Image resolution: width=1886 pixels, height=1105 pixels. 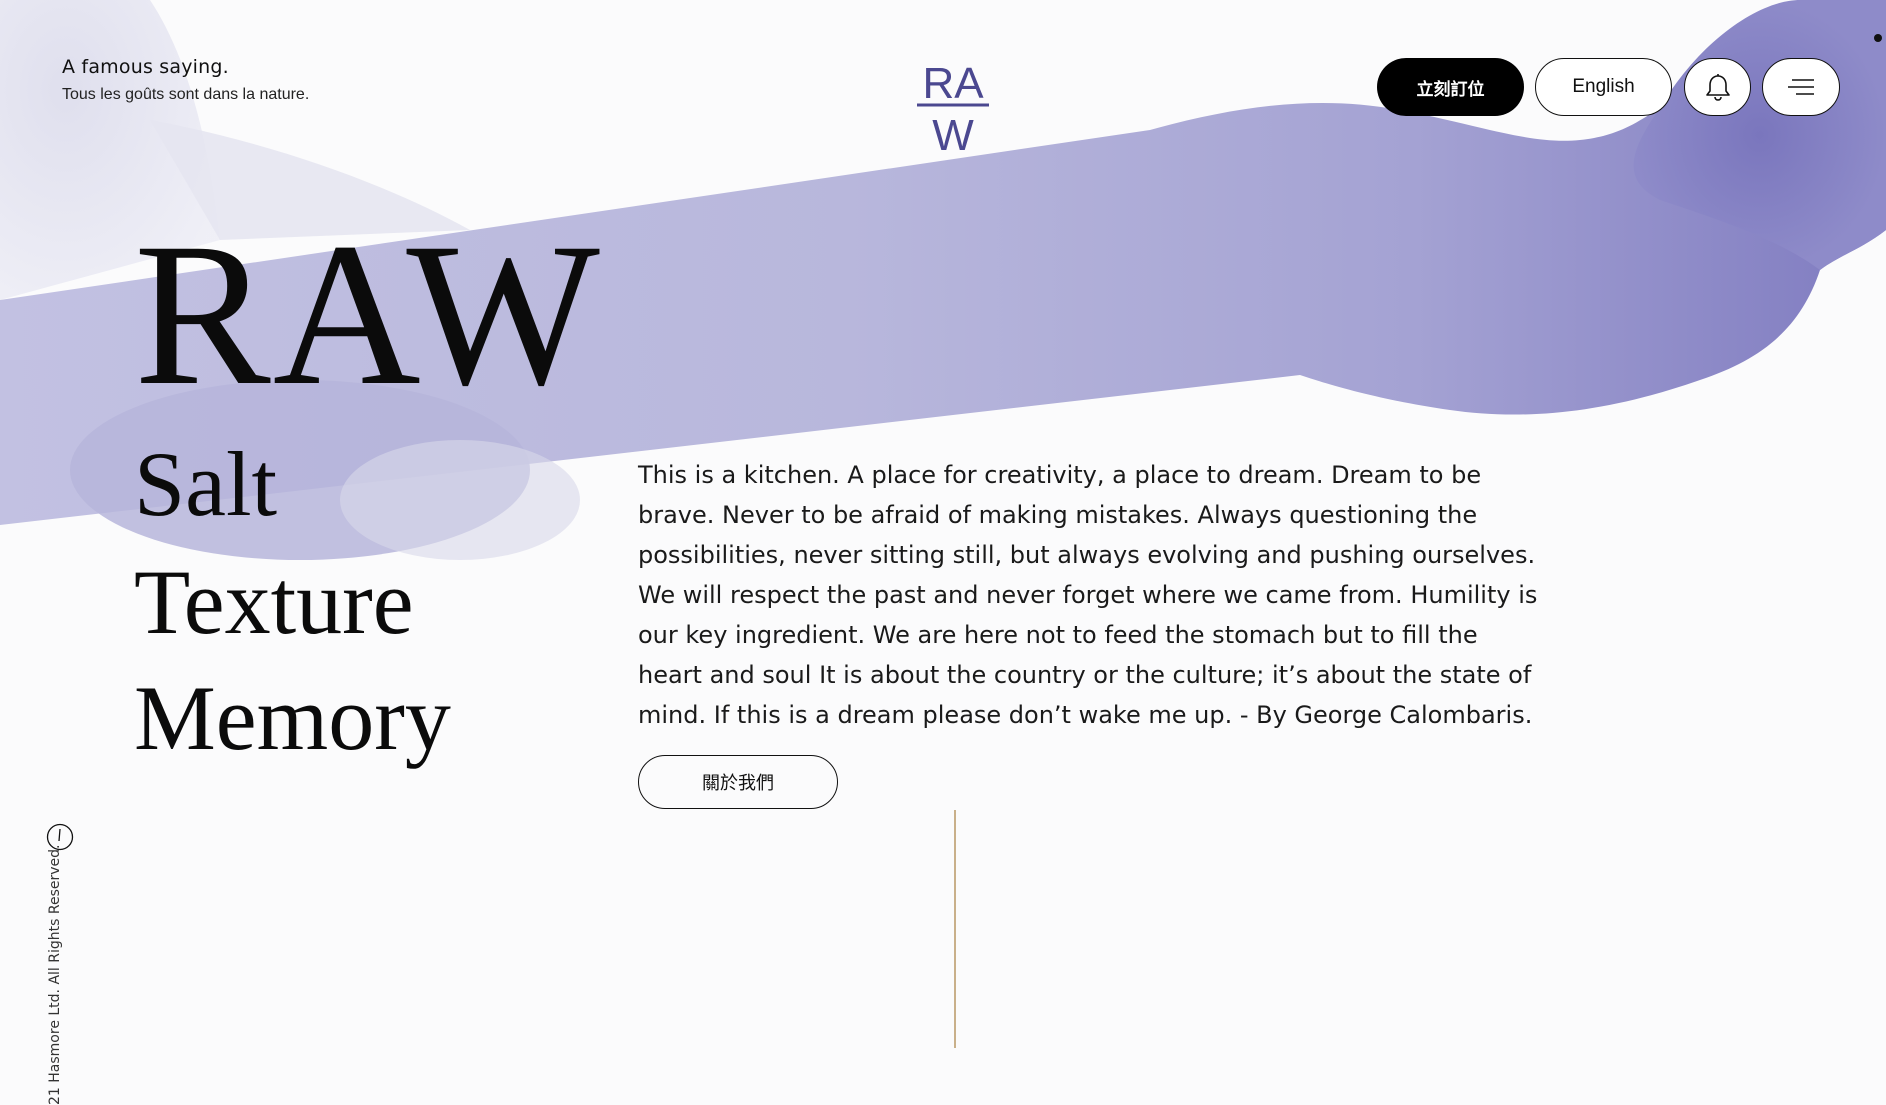 I want to click on hero-word-salt: Salt, so click(x=206, y=484).